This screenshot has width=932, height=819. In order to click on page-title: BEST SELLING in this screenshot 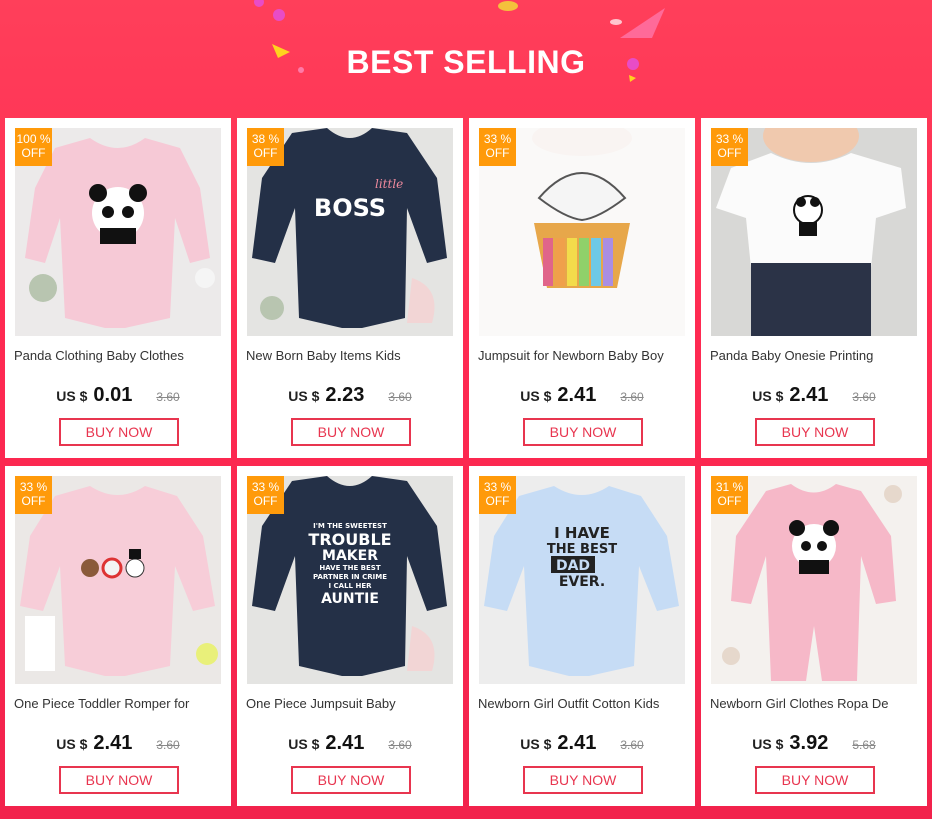, I will do `click(466, 62)`.